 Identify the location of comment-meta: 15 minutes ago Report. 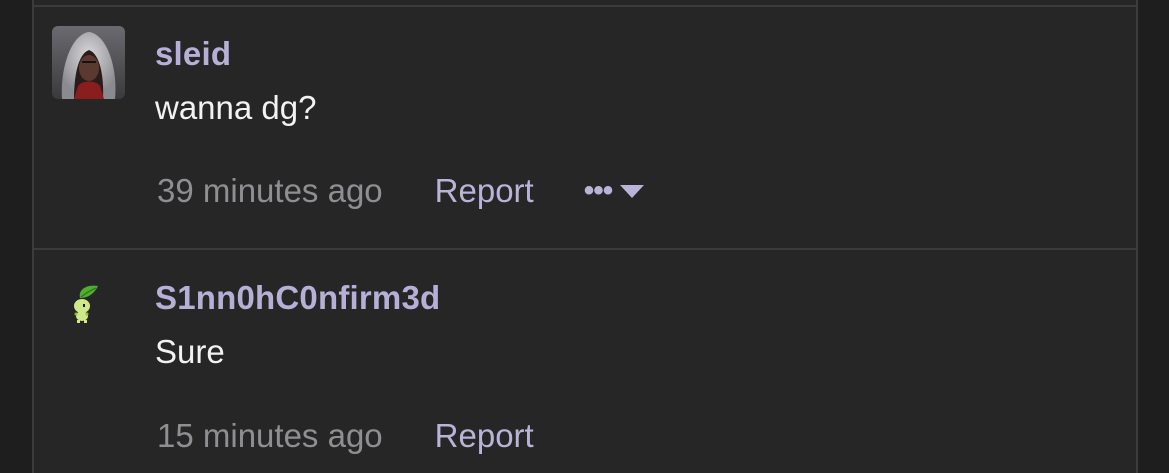
(345, 436).